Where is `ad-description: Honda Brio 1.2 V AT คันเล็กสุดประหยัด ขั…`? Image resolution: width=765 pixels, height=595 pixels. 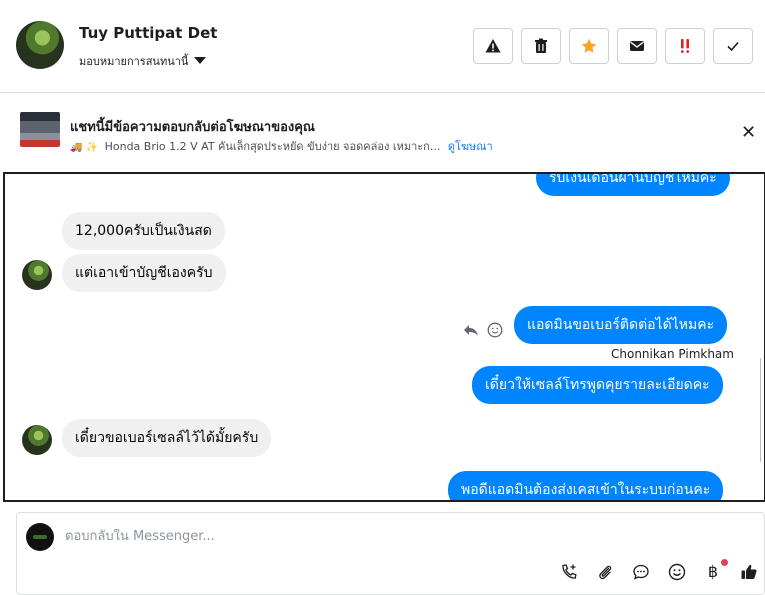 ad-description: Honda Brio 1.2 V AT คันเล็กสุดประหยัด ขั… is located at coordinates (272, 146).